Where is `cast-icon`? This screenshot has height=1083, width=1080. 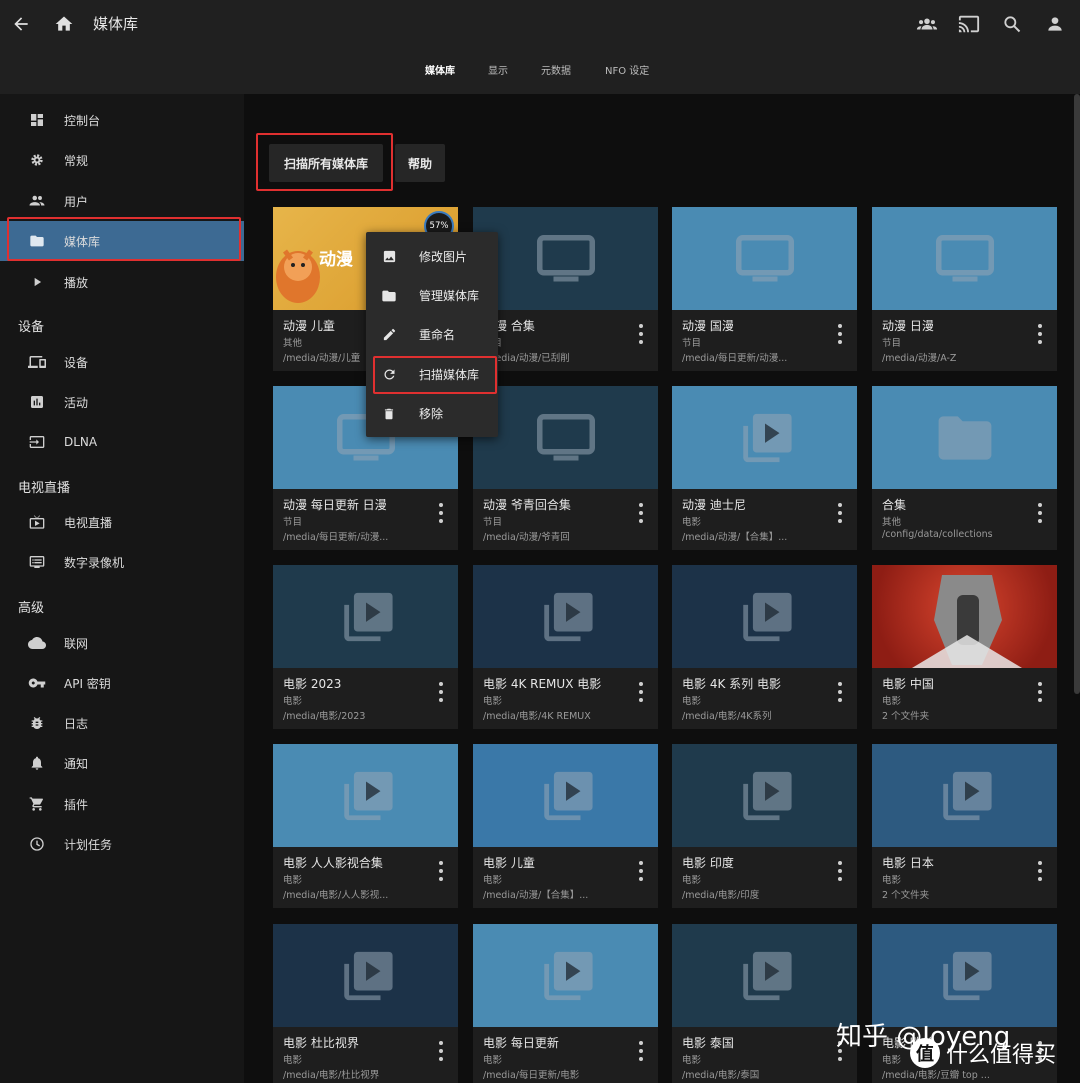
cast-icon is located at coordinates (969, 24).